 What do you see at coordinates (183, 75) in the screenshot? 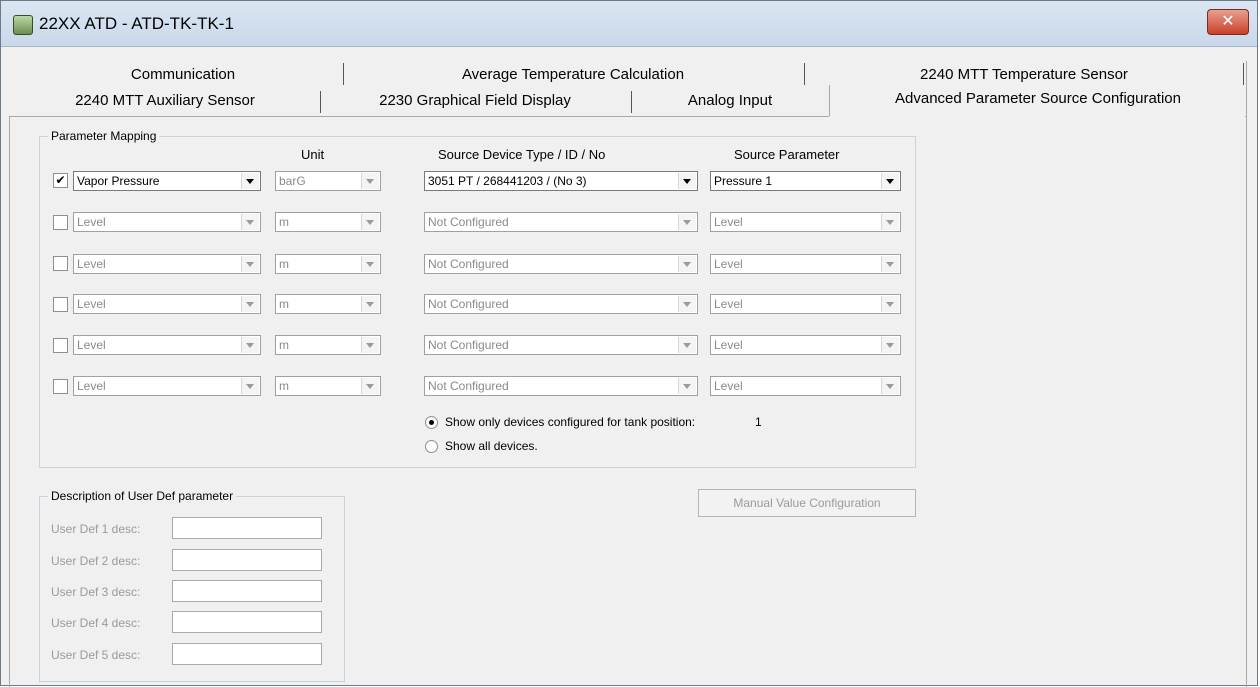
I see `tab-communication: Communication` at bounding box center [183, 75].